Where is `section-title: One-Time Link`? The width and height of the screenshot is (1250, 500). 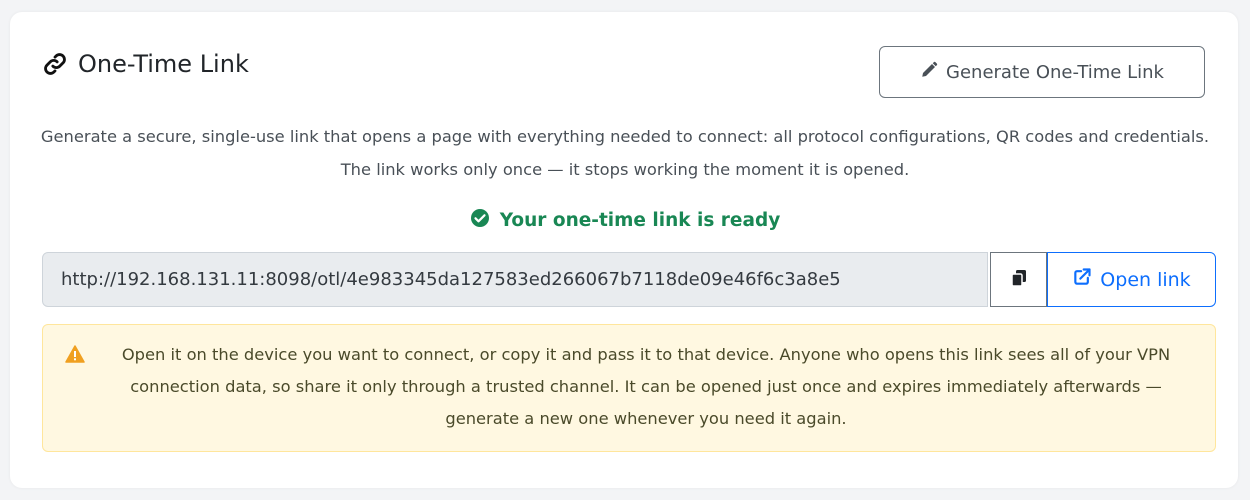
section-title: One-Time Link is located at coordinates (145, 64).